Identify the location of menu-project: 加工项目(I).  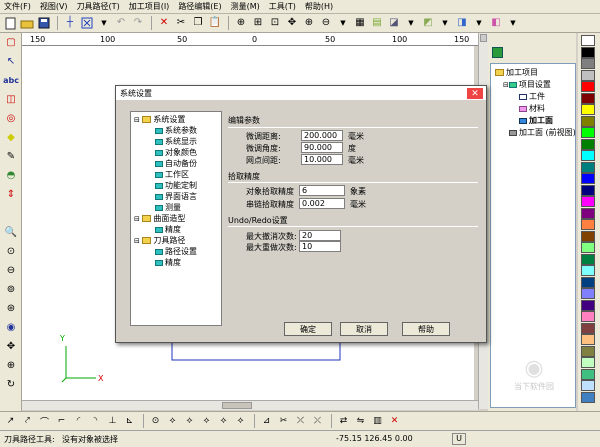
(149, 6).